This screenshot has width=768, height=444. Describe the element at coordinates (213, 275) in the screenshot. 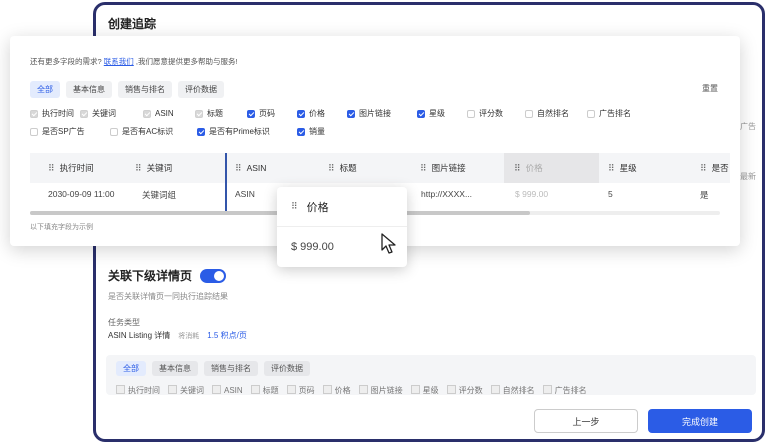

I see `link-detail-toggle` at that location.